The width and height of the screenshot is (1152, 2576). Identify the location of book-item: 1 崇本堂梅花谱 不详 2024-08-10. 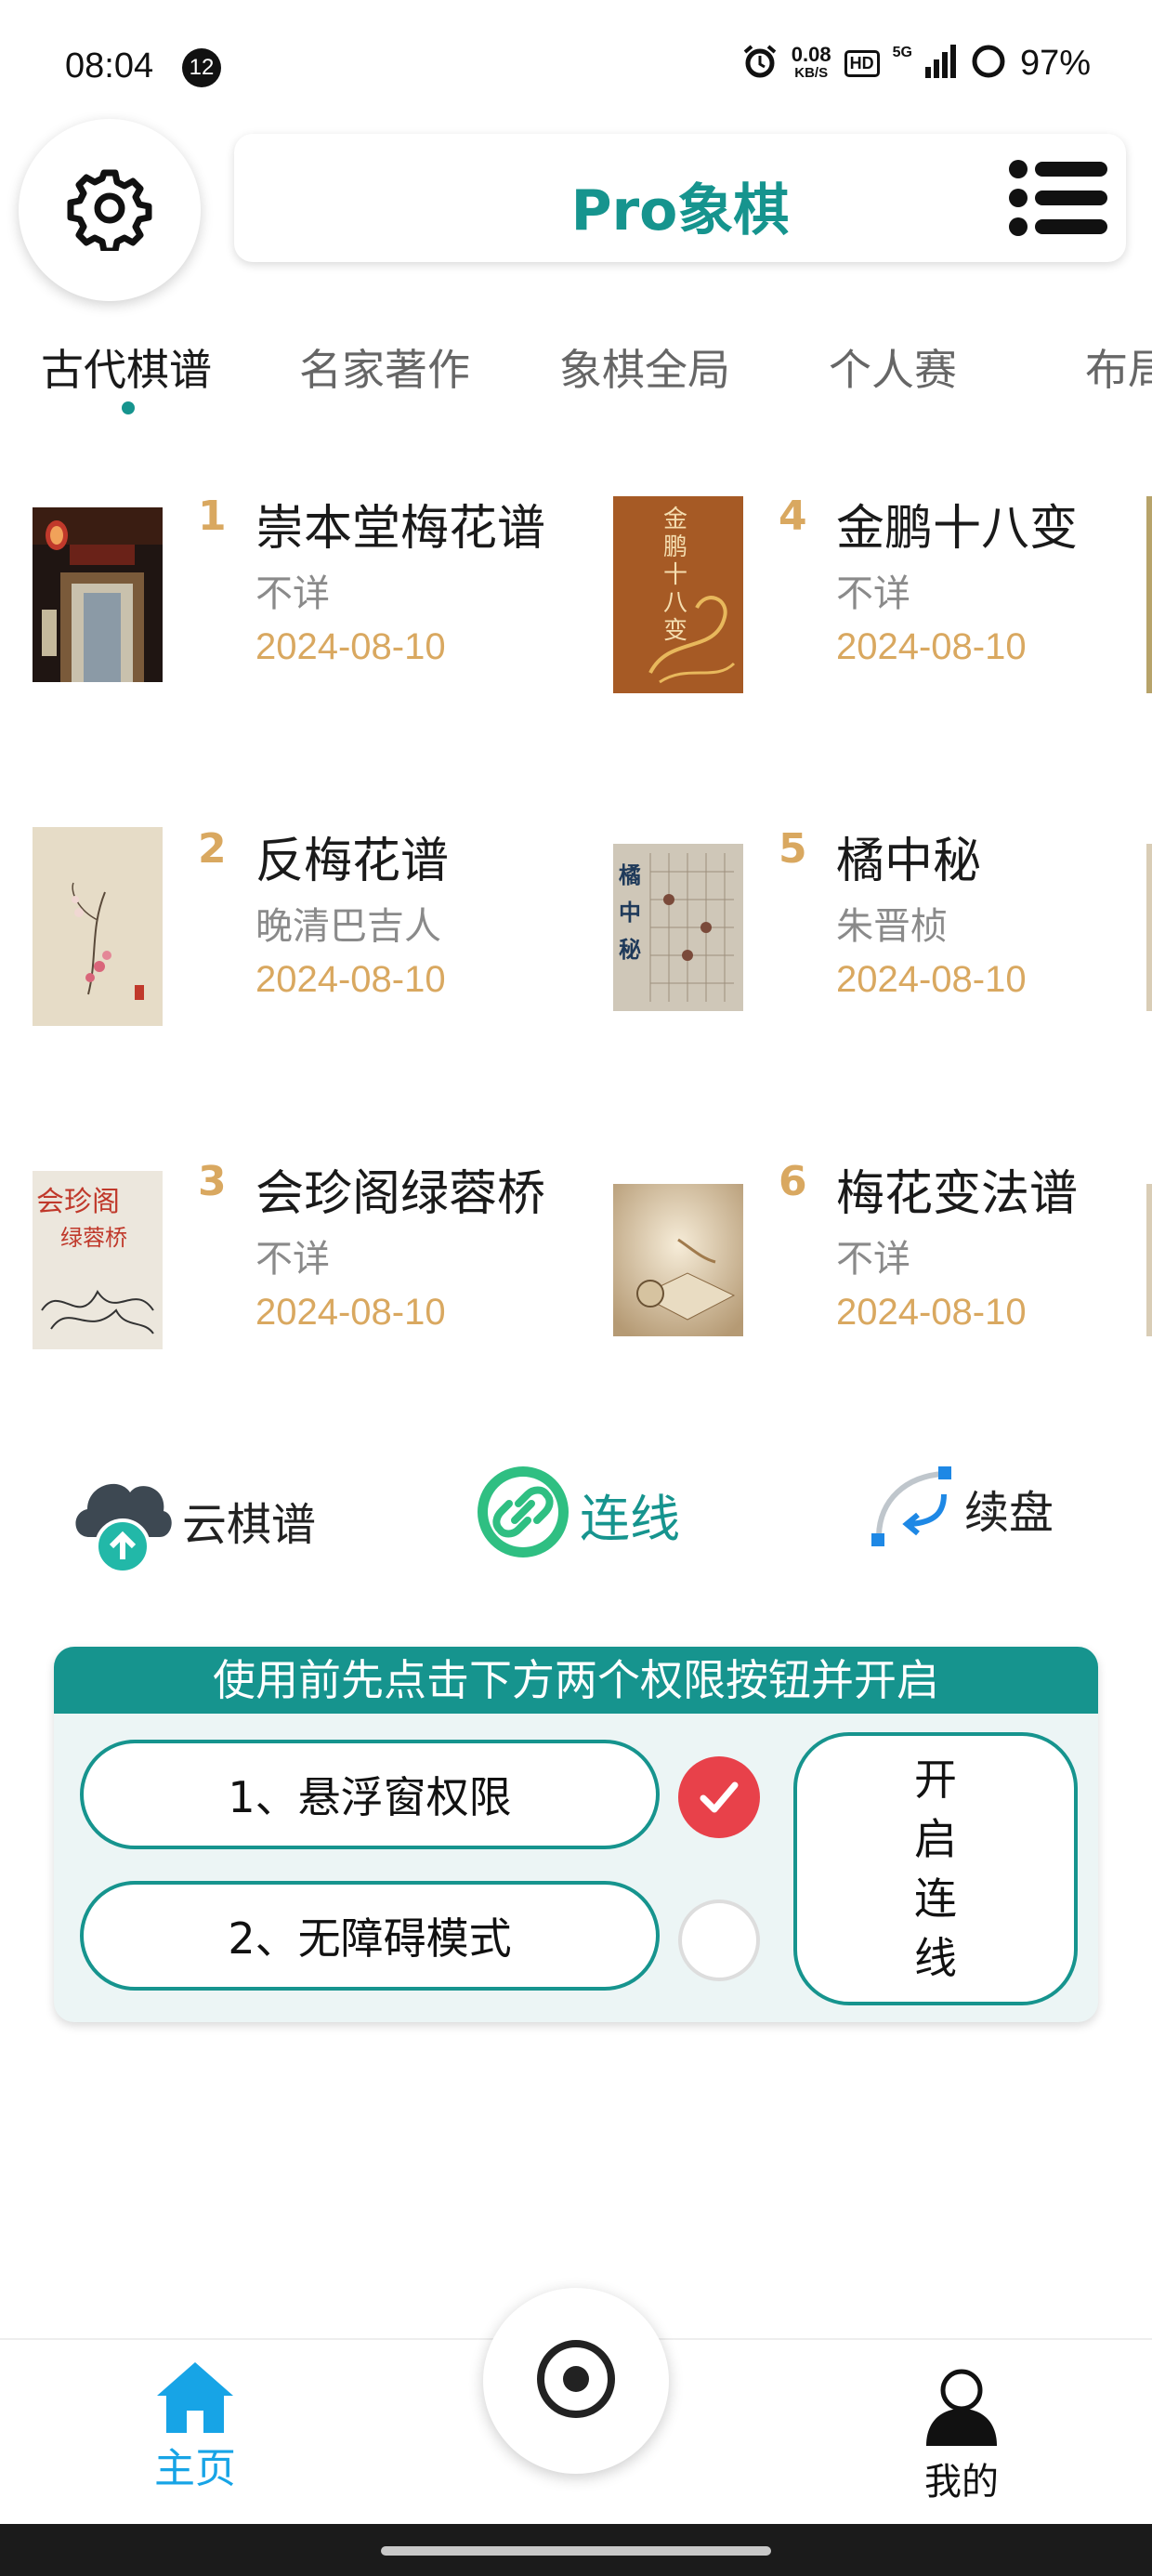
(321, 595).